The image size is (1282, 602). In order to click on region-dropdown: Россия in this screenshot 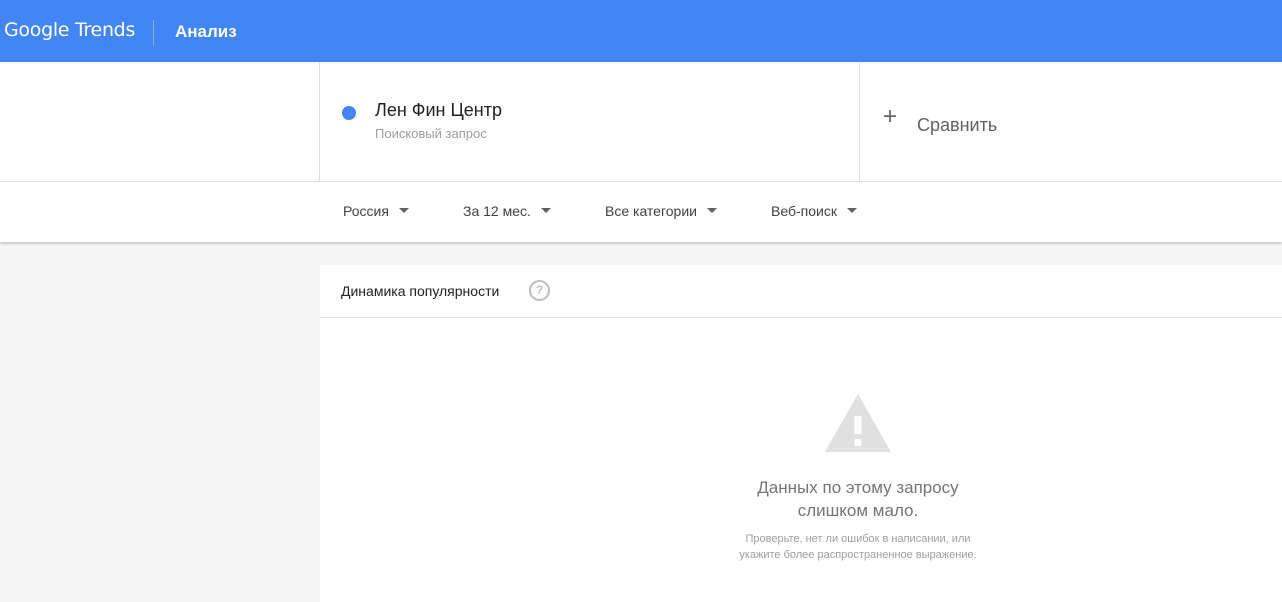, I will do `click(376, 211)`.